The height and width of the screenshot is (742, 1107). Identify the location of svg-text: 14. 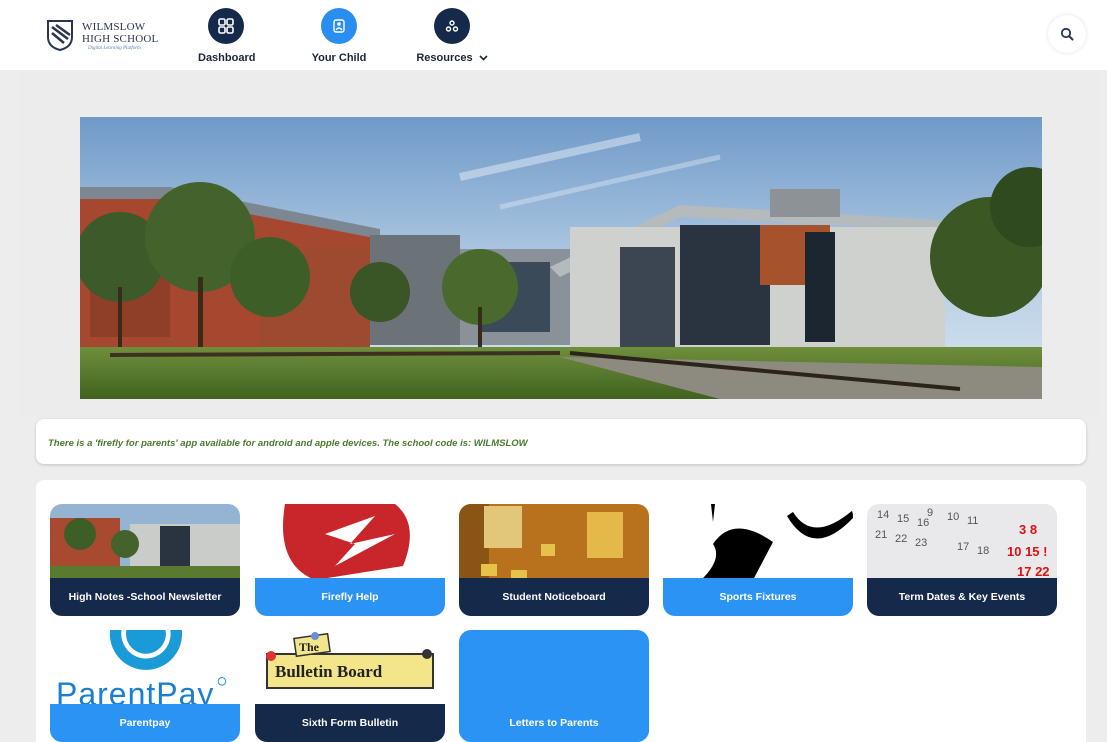
(883, 515).